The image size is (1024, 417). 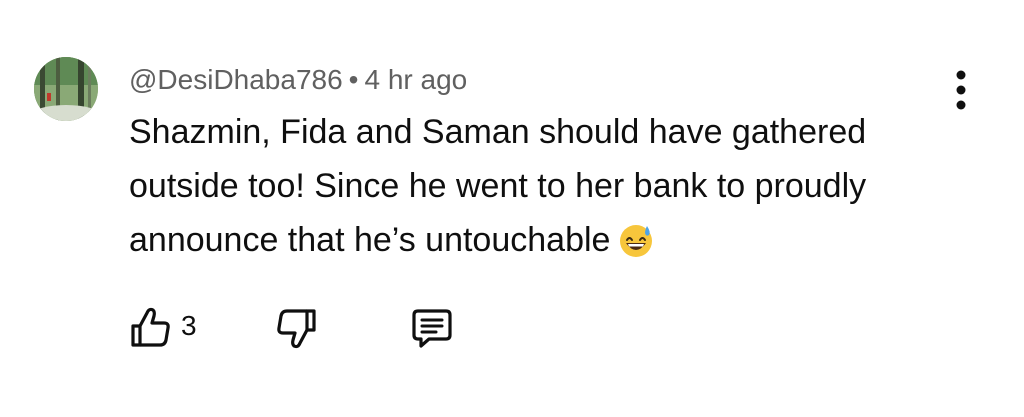 I want to click on avatar, so click(x=66, y=89).